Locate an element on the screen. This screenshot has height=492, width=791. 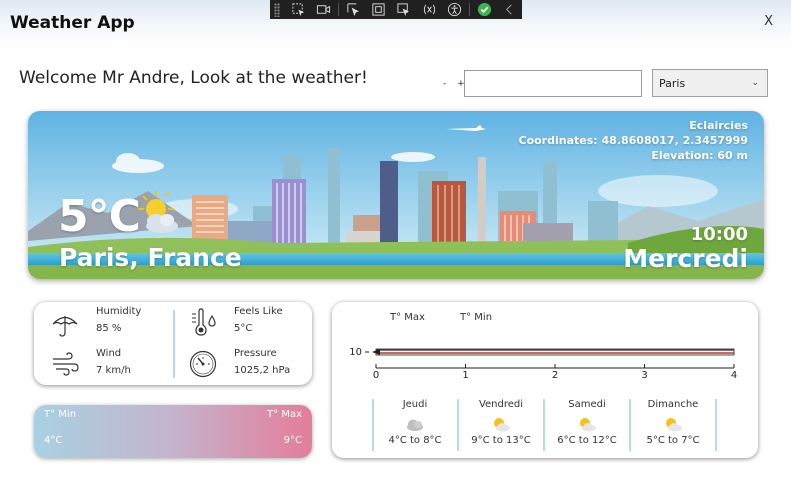
search-input is located at coordinates (553, 83).